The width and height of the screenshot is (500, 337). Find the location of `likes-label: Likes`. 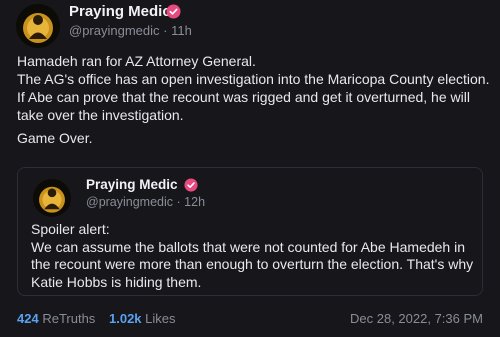

likes-label: Likes is located at coordinates (160, 318).